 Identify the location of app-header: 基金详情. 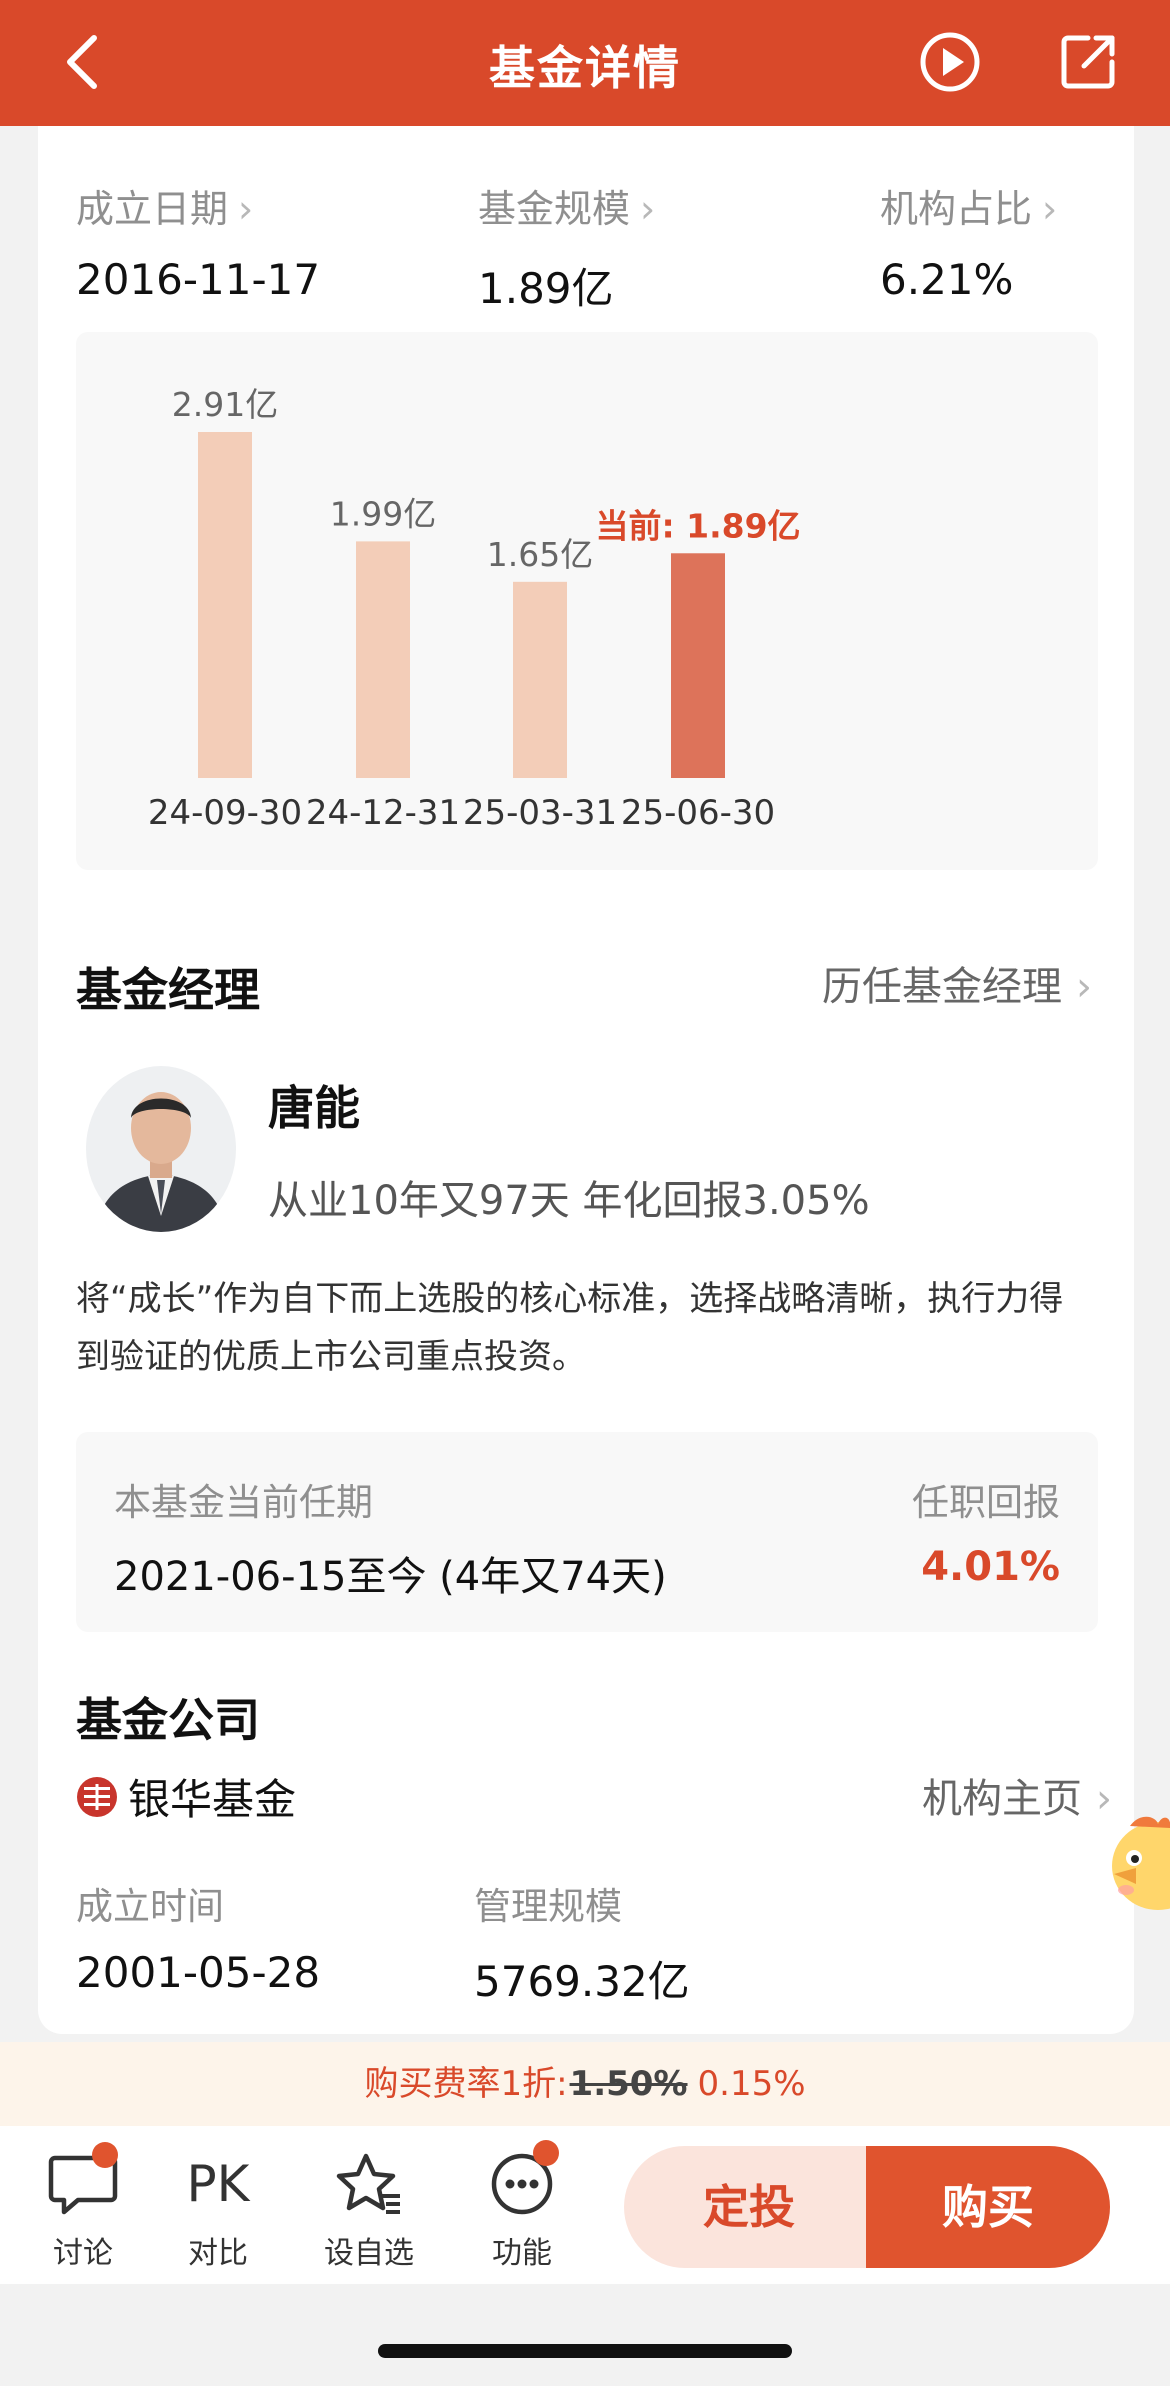
(585, 63).